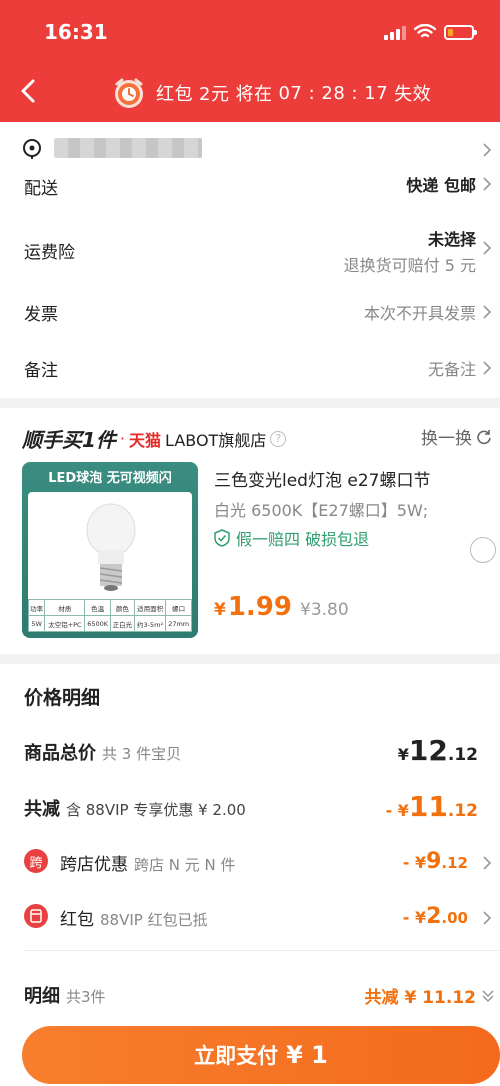 This screenshot has width=500, height=1086. I want to click on product-price: ¥ 1.99 ¥3.80, so click(281, 607).